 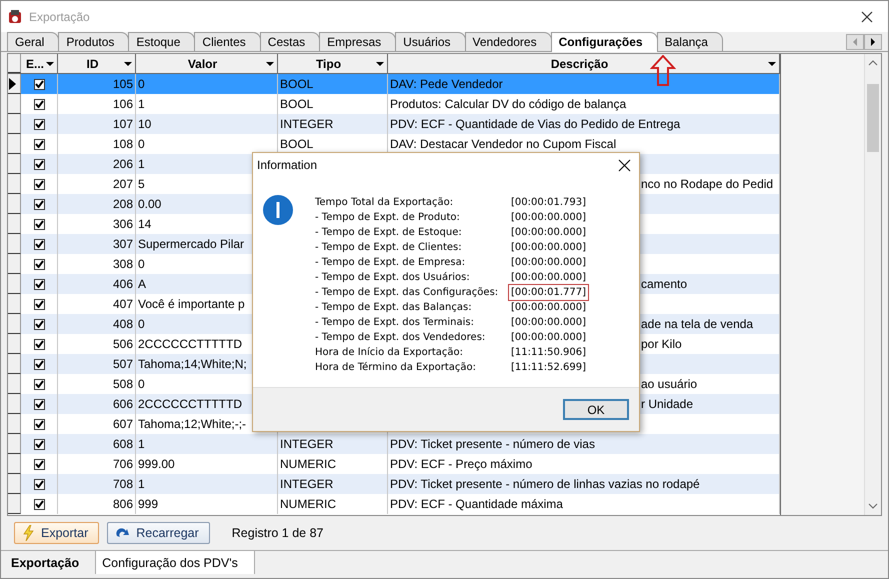 What do you see at coordinates (97, 364) in the screenshot?
I see `table-cell: 507` at bounding box center [97, 364].